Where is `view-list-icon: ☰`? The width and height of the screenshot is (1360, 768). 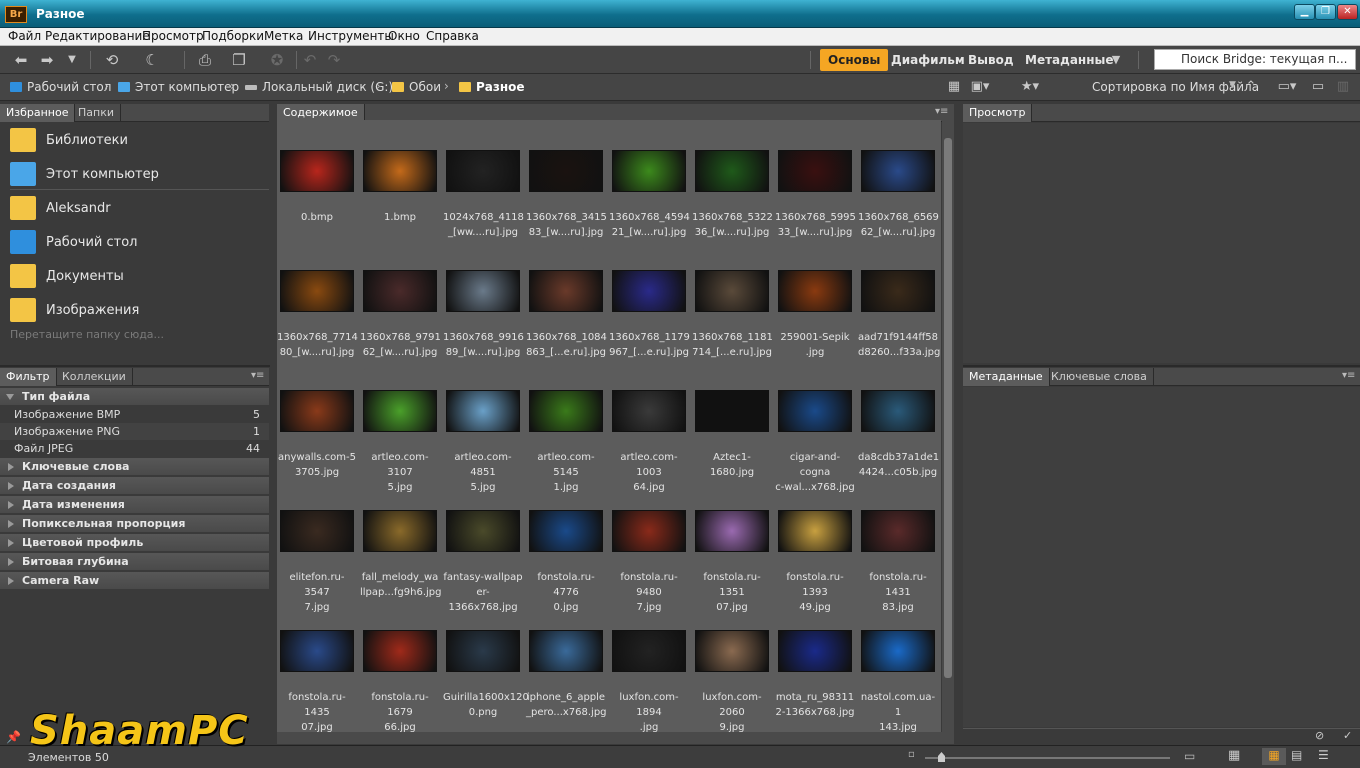
view-list-icon: ☰ is located at coordinates (1323, 755).